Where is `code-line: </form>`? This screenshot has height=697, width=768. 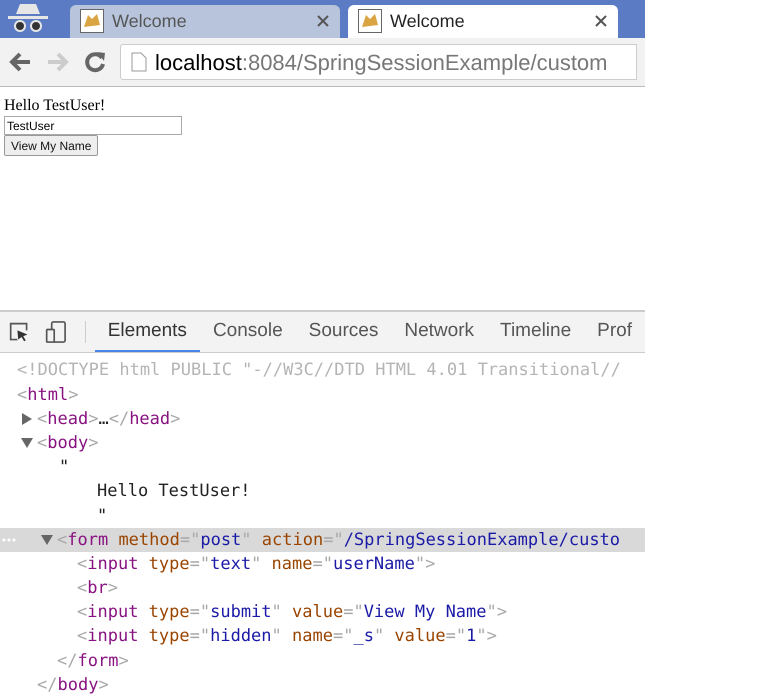
code-line: </form> is located at coordinates (93, 660).